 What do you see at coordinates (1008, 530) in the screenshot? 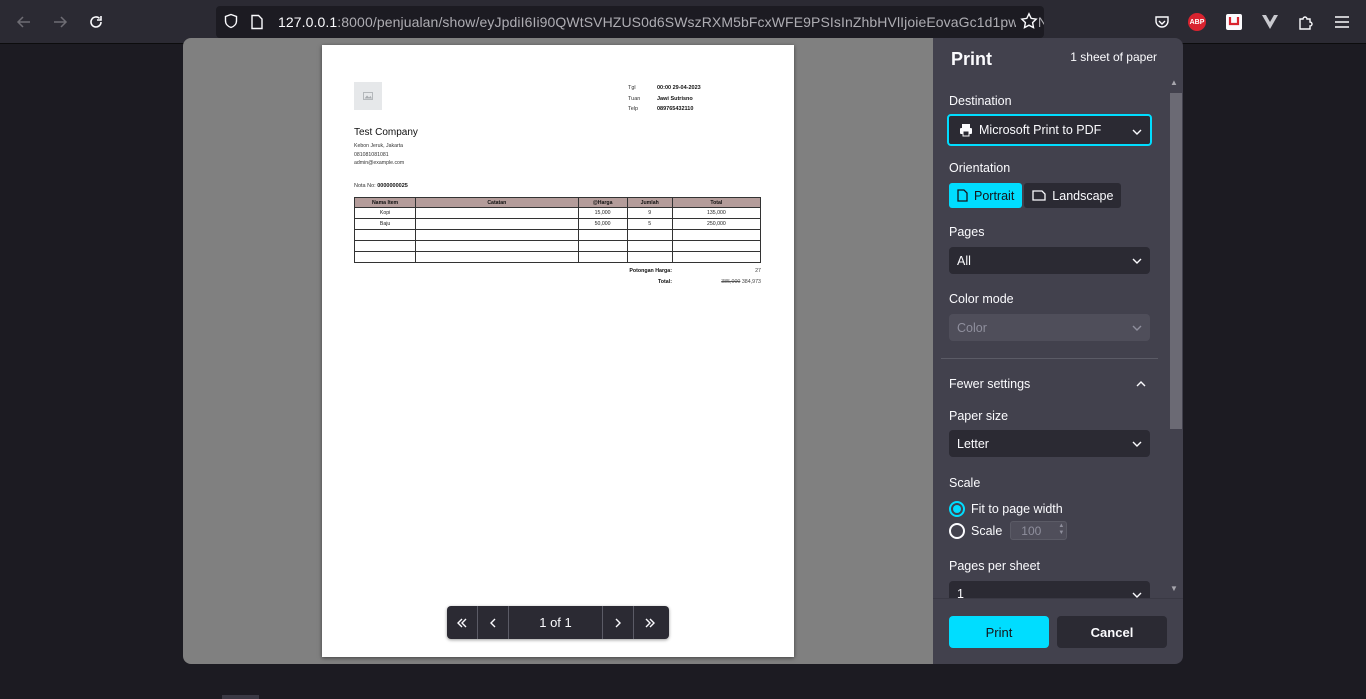
I see `custom-scale-option: Scale 100 ▲ ▼` at bounding box center [1008, 530].